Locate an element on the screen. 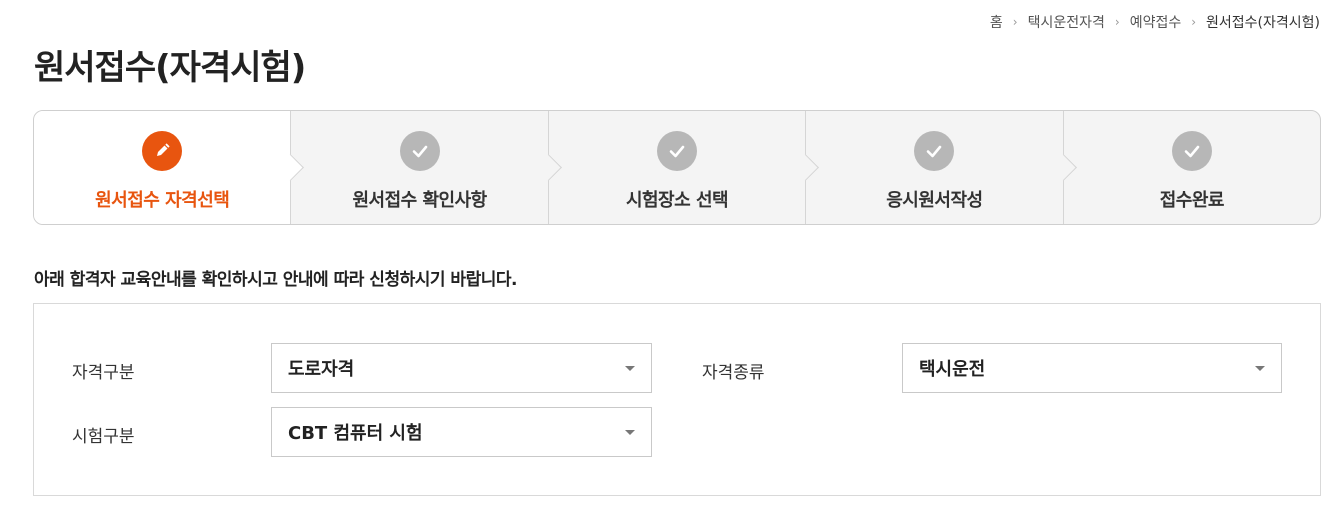  step-exam-place: 시험장소 선택 is located at coordinates (683, 167).